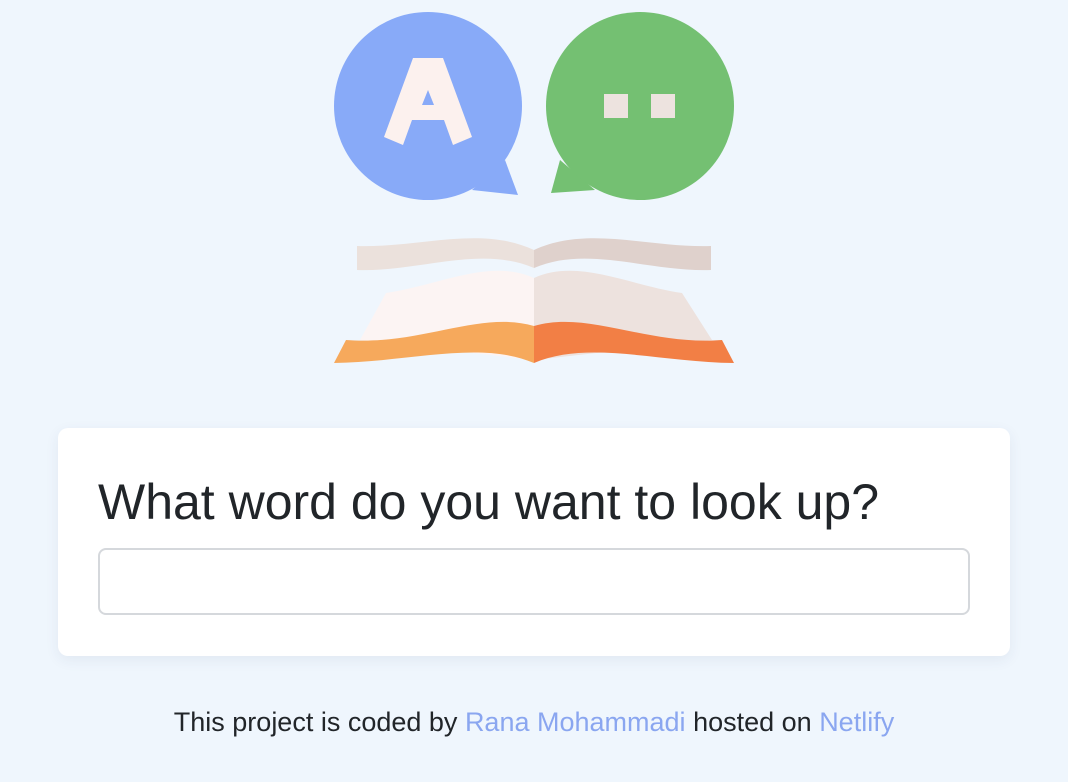  What do you see at coordinates (640, 106) in the screenshot?
I see `speech-bubble-dots-icon` at bounding box center [640, 106].